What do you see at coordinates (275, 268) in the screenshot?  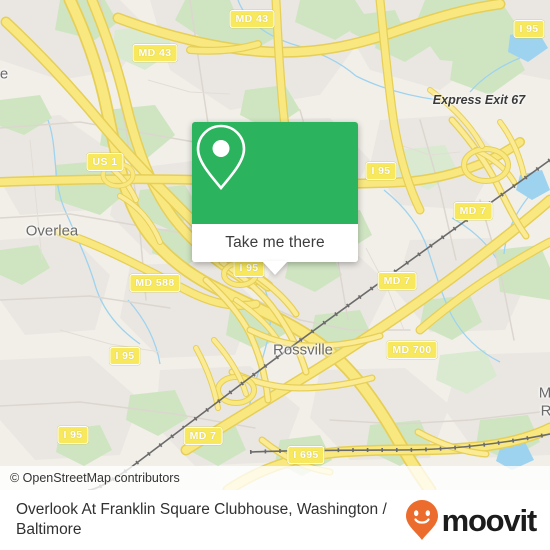 I see `popup-pointer-tail` at bounding box center [275, 268].